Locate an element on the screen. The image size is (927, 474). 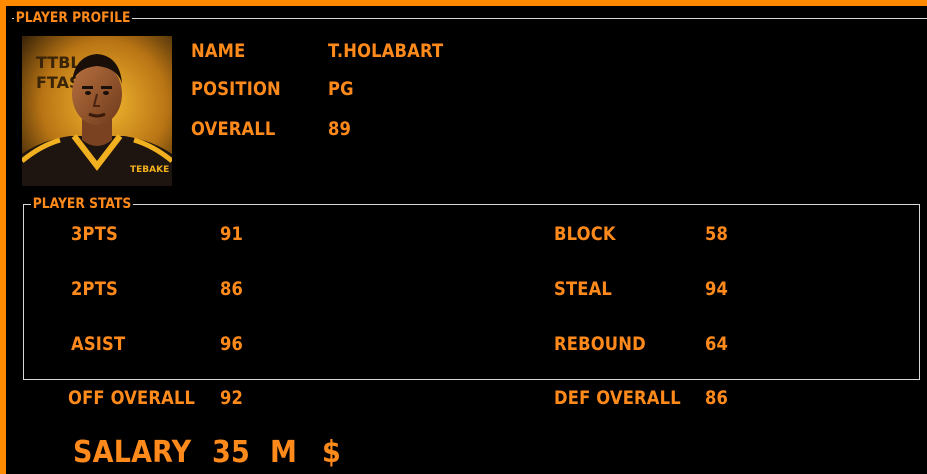
assist-value: 96 is located at coordinates (232, 344).